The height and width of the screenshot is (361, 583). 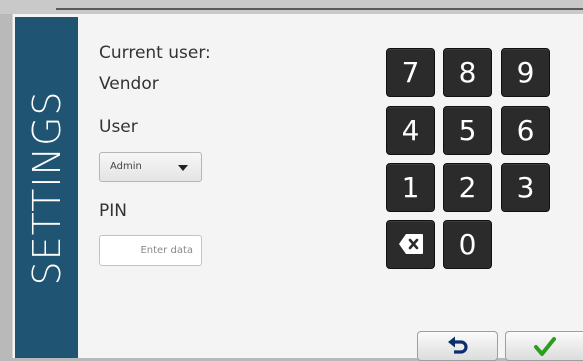 I want to click on checkmark-icon, so click(x=544, y=346).